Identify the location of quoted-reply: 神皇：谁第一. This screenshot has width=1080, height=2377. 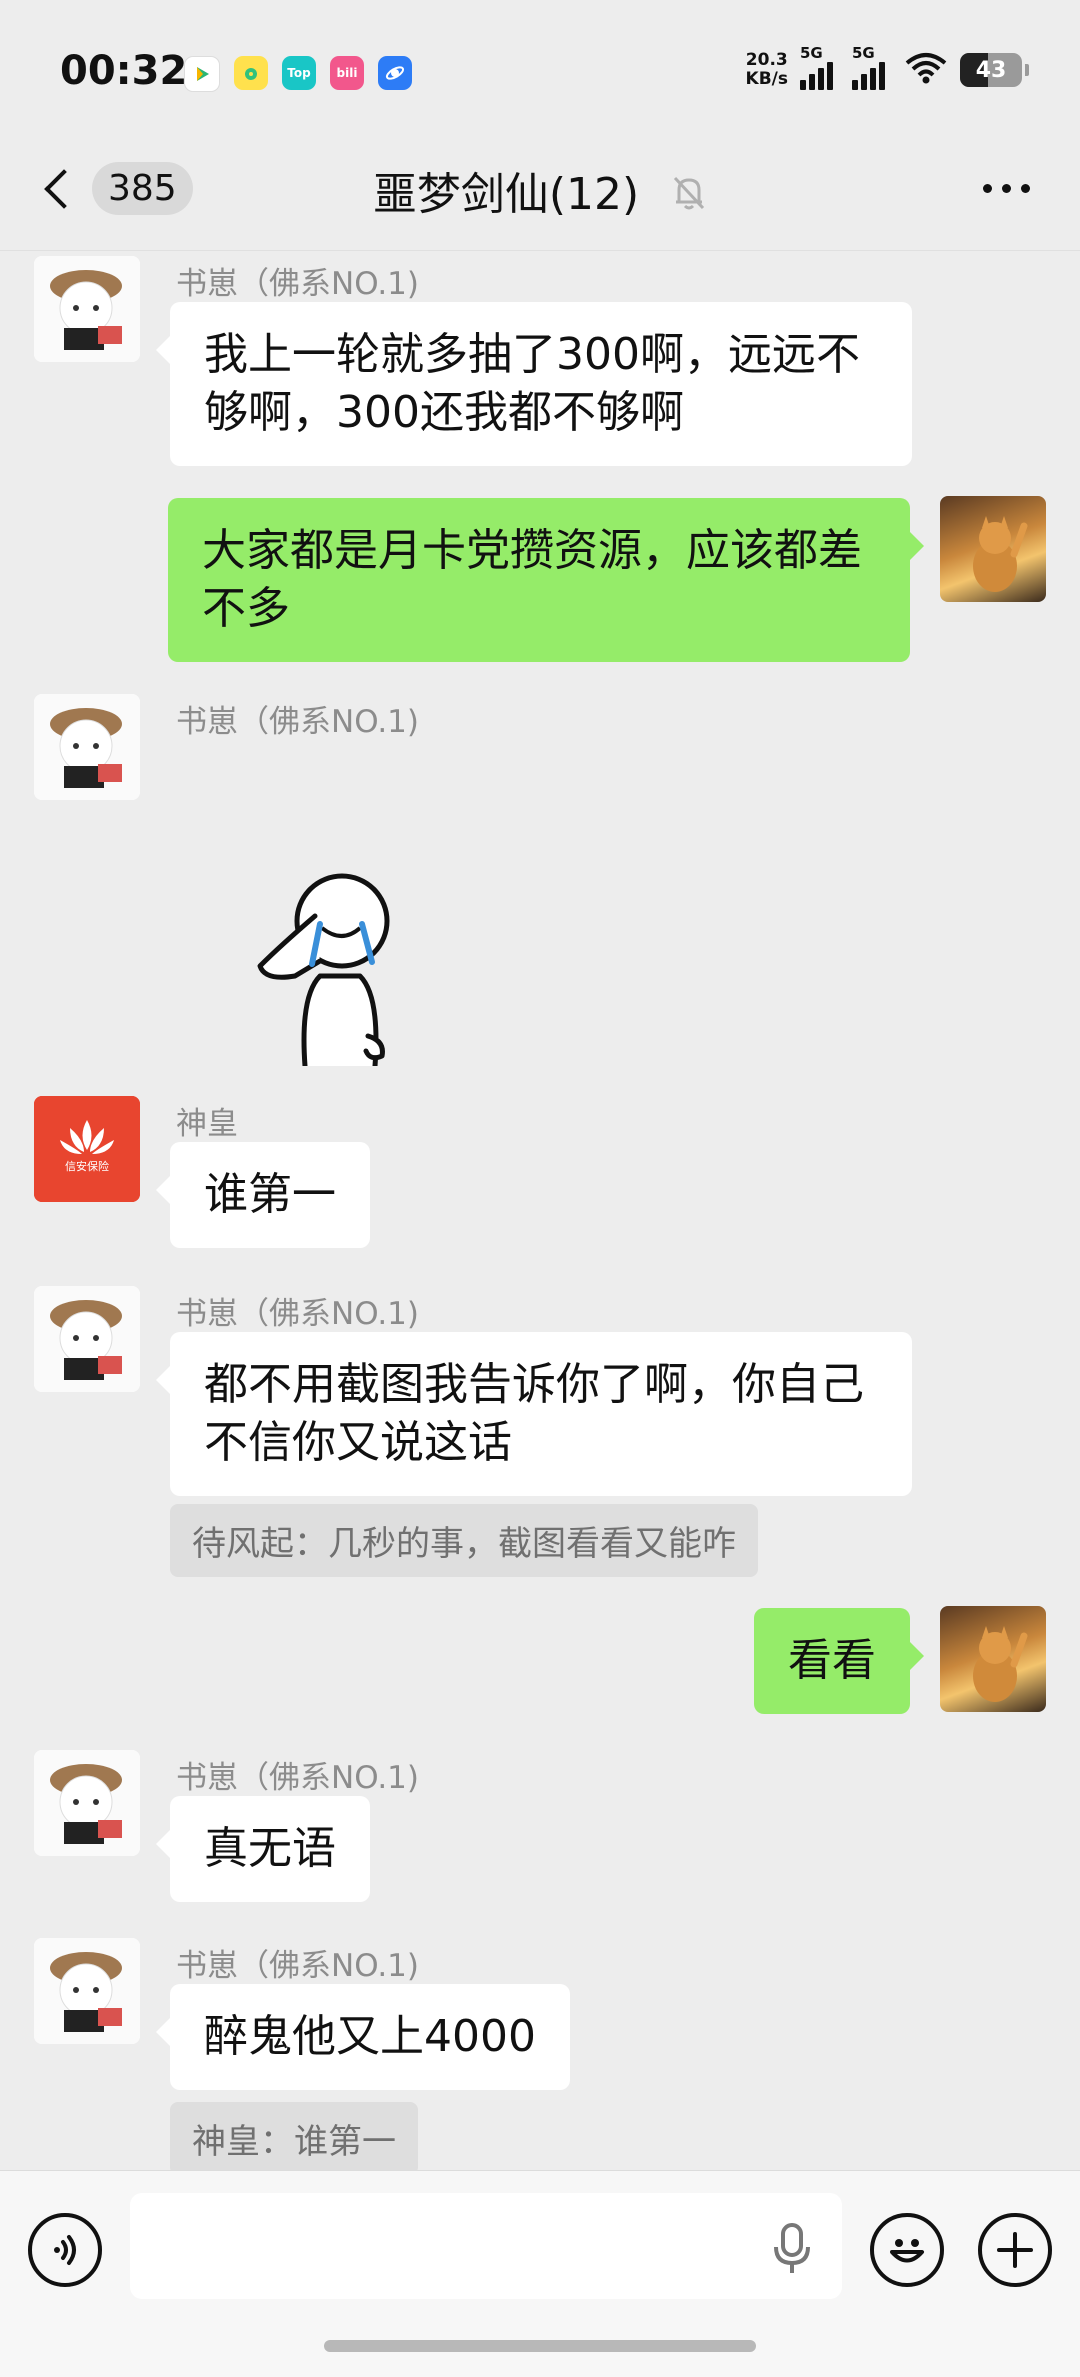
(294, 2136).